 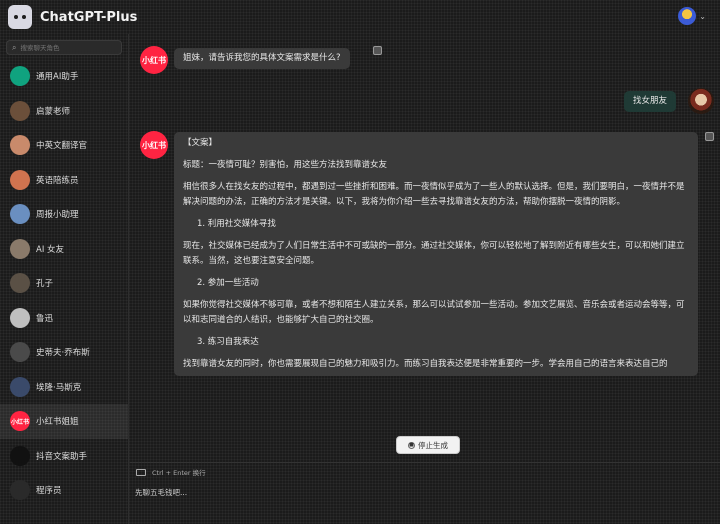 What do you see at coordinates (45, 284) in the screenshot?
I see `sidebar-role-label: 孔子` at bounding box center [45, 284].